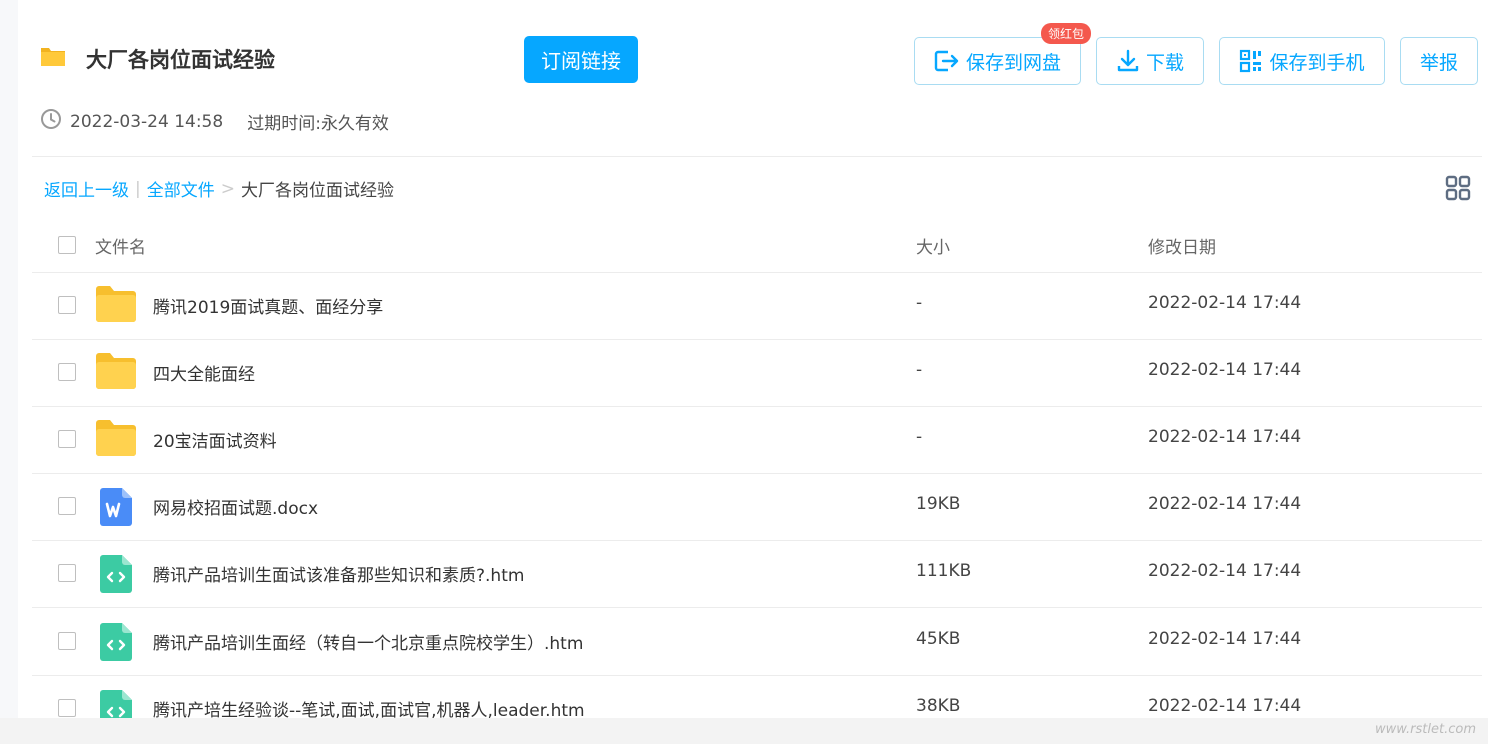 This screenshot has width=1488, height=744. I want to click on save-to-phone-label: 保存到手机, so click(1317, 62).